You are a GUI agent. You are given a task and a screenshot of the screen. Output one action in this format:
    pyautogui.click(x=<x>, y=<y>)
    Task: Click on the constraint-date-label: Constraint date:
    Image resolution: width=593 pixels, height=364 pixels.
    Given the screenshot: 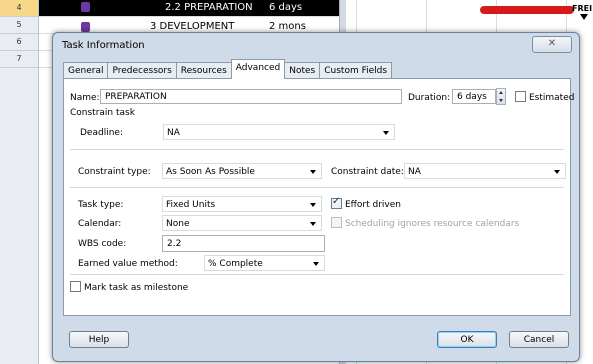 What is the action you would take?
    pyautogui.click(x=367, y=172)
    